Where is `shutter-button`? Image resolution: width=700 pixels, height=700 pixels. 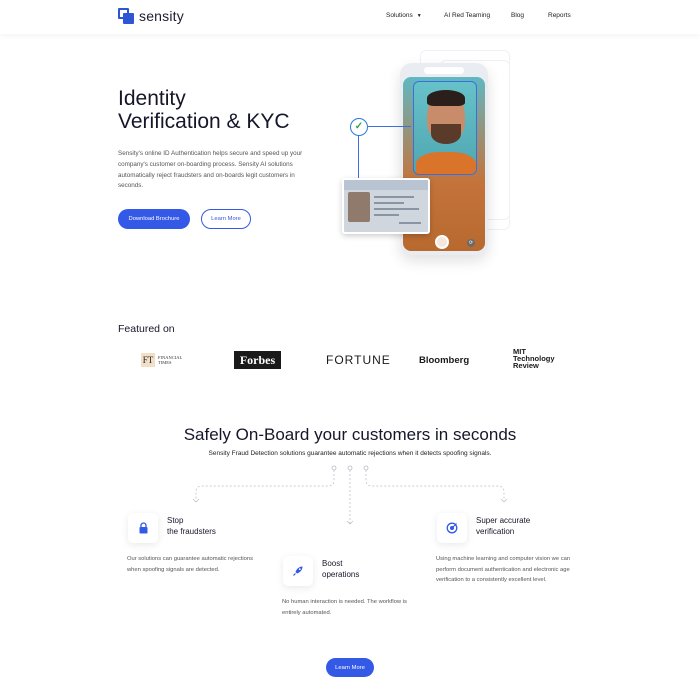
shutter-button is located at coordinates (442, 242).